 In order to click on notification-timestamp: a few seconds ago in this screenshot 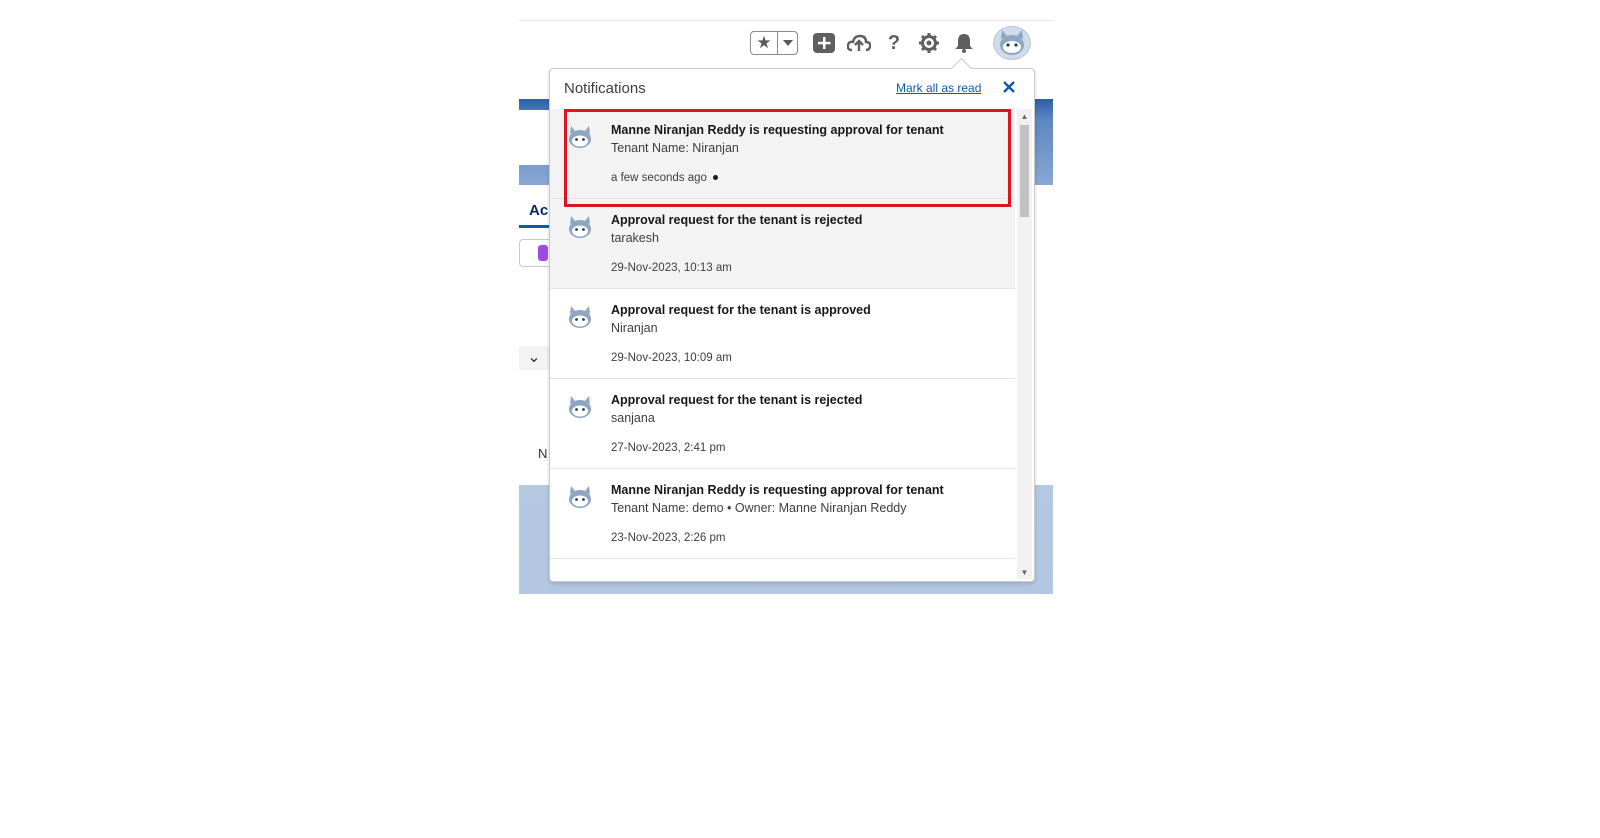, I will do `click(659, 178)`.